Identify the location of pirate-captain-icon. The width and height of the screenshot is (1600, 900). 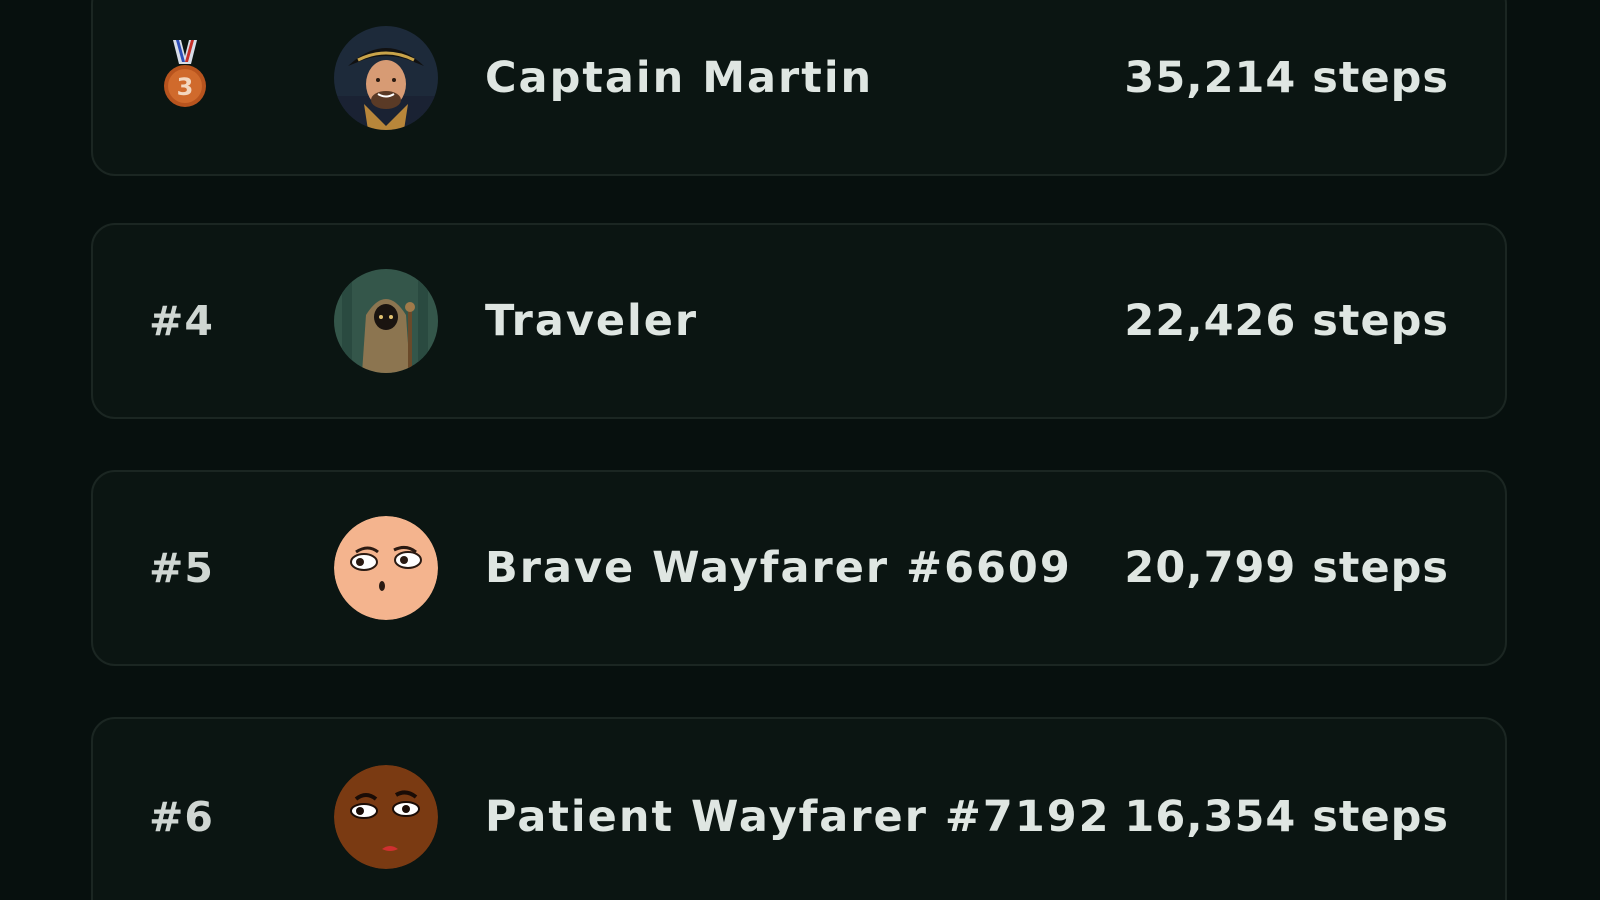
(386, 78).